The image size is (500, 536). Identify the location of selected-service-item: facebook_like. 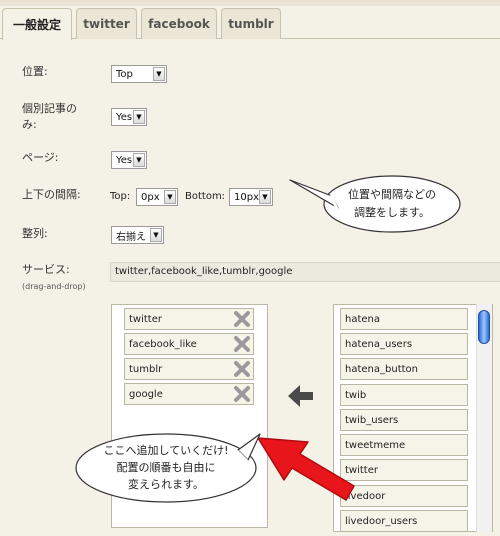
(189, 344).